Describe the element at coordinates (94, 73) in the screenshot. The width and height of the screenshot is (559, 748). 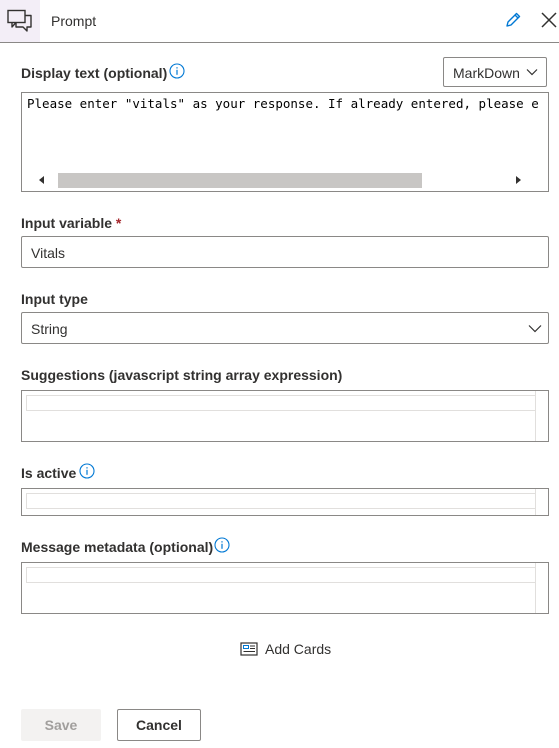
I see `display-text-label: Display text (optional)` at that location.